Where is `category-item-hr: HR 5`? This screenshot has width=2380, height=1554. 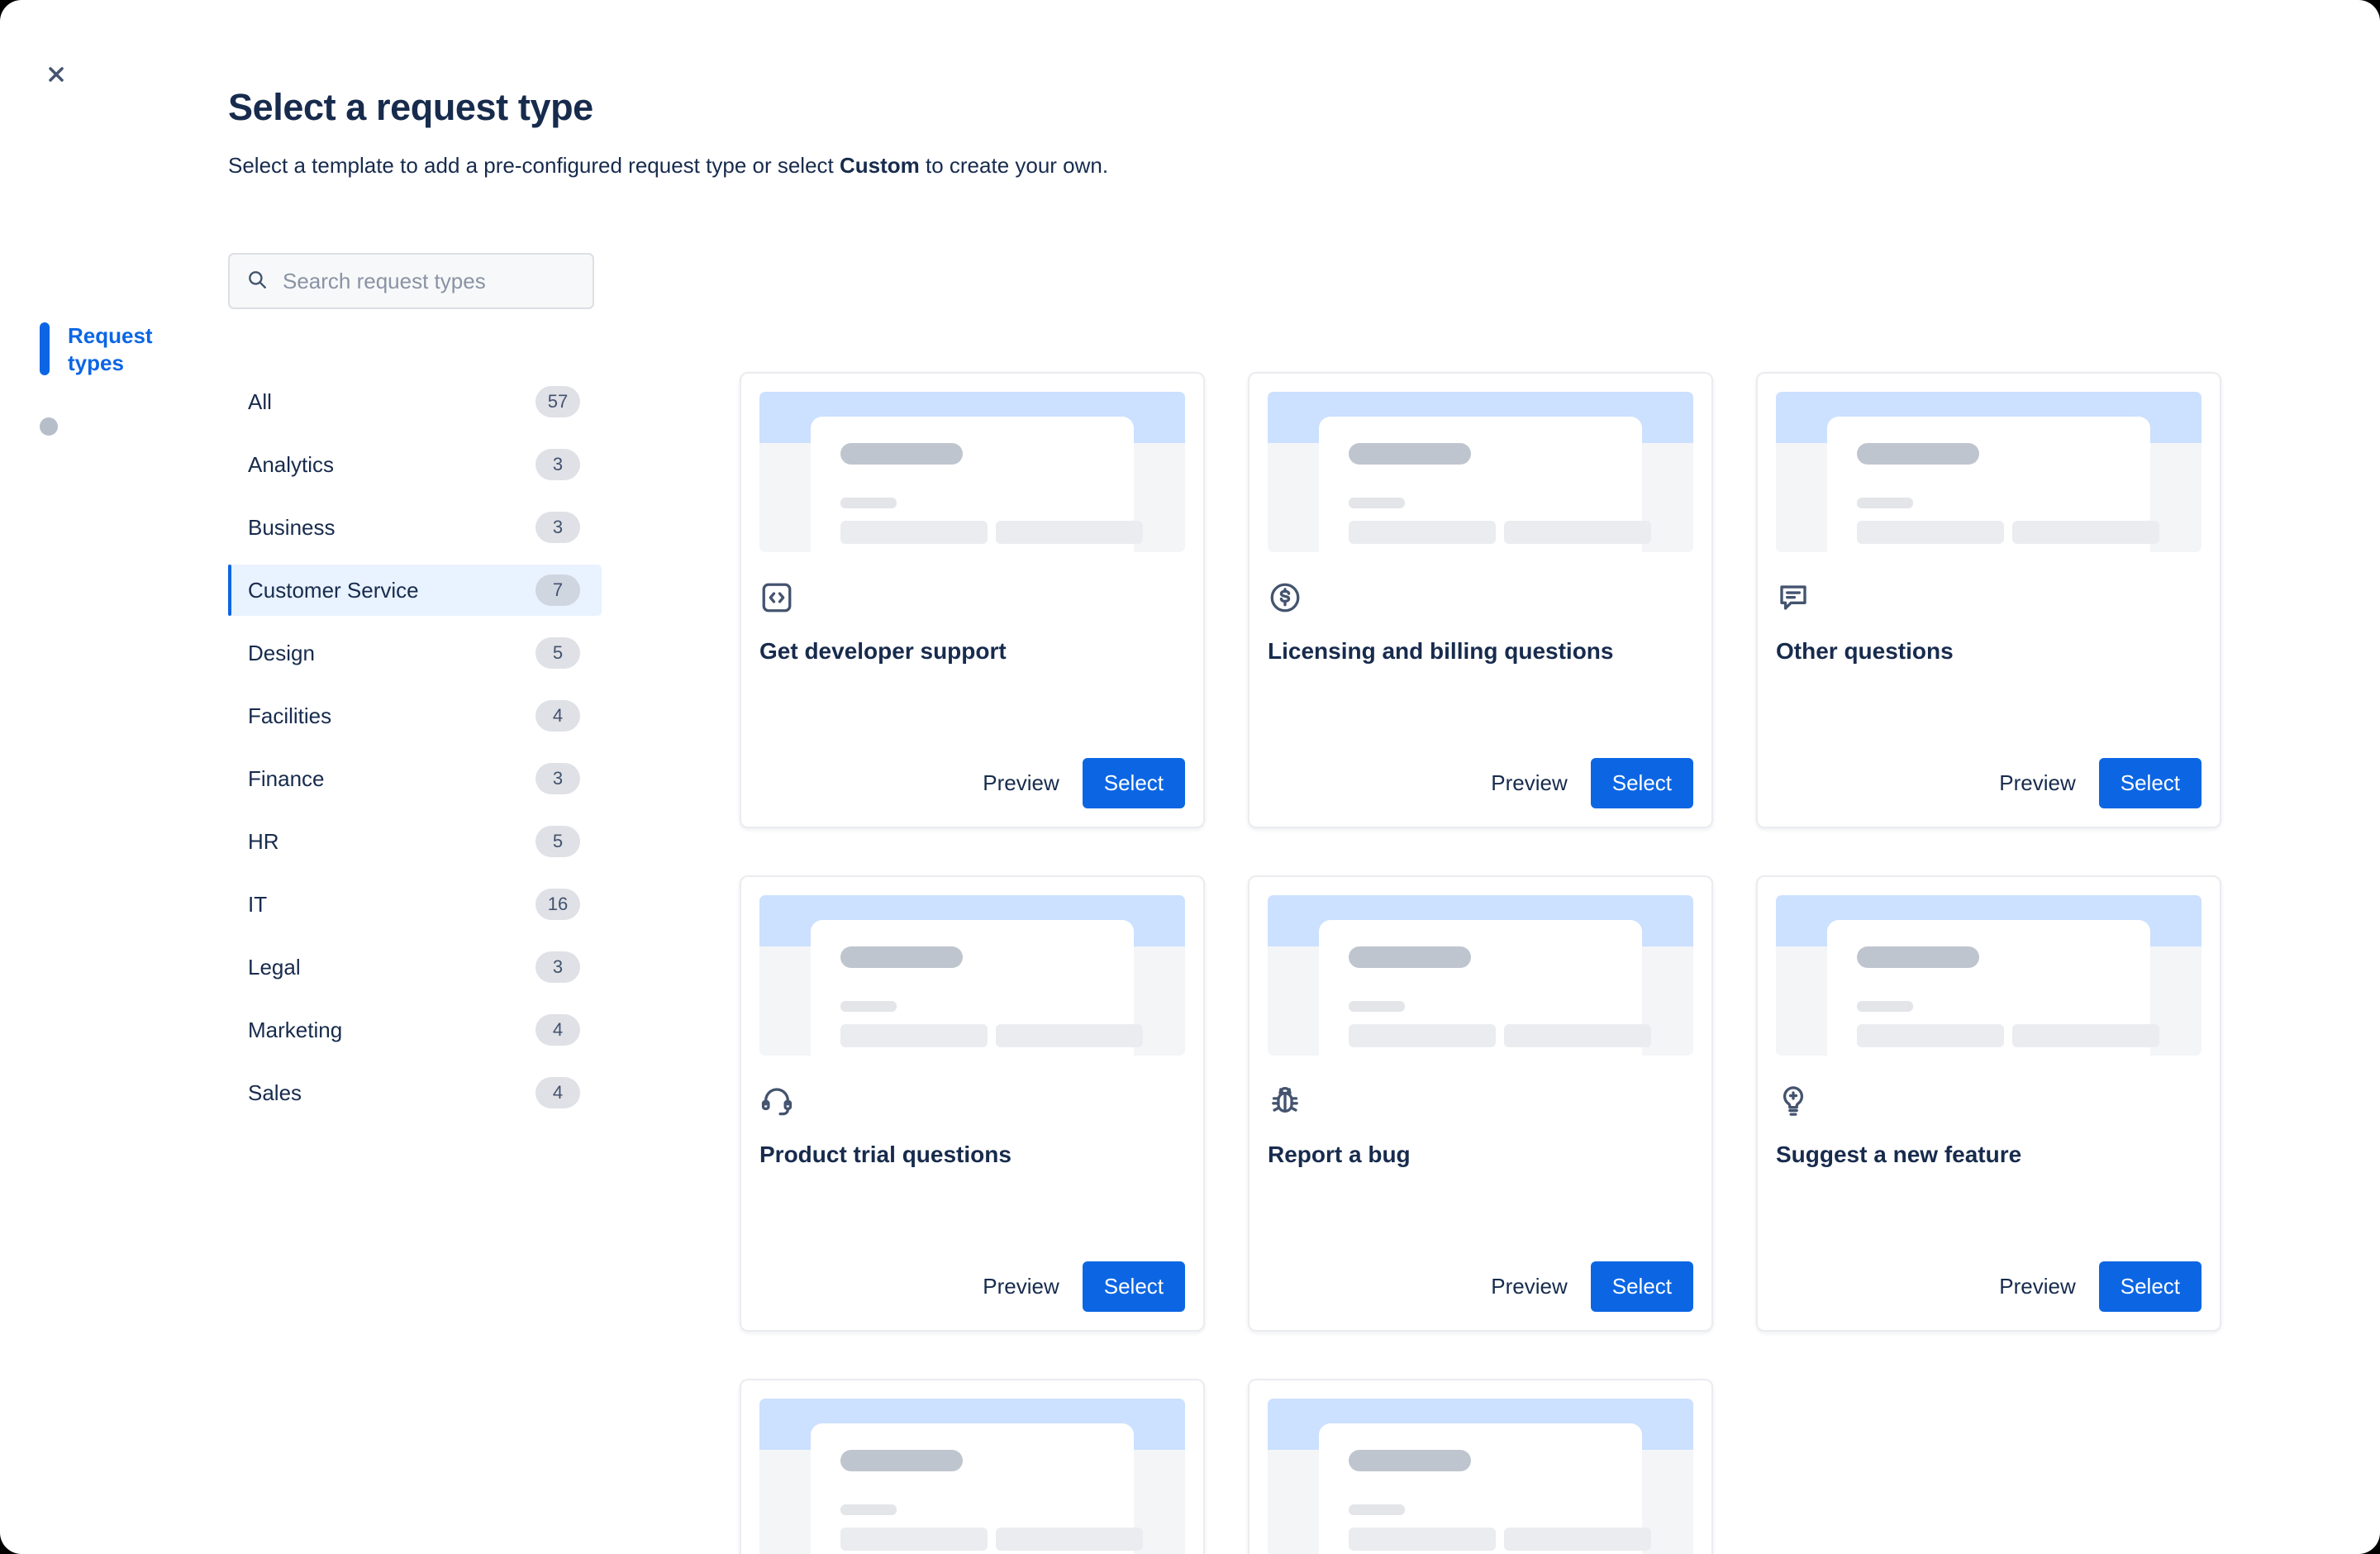
category-item-hr: HR 5 is located at coordinates (415, 841).